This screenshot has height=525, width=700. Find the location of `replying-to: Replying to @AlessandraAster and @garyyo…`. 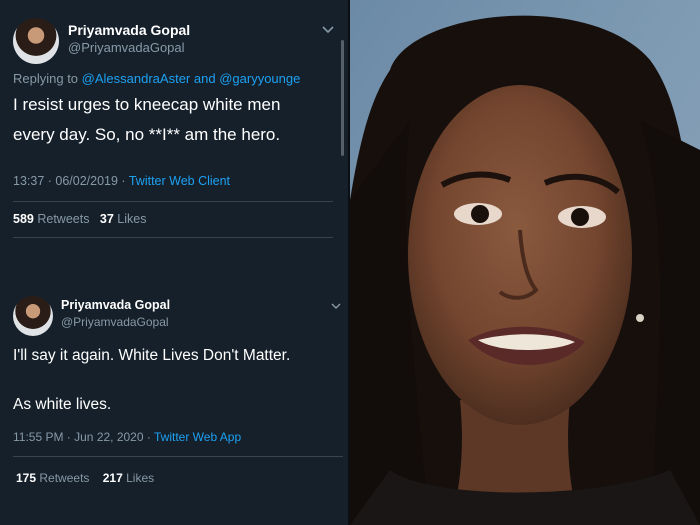

replying-to: Replying to @AlessandraAster and @garyyo… is located at coordinates (156, 78).